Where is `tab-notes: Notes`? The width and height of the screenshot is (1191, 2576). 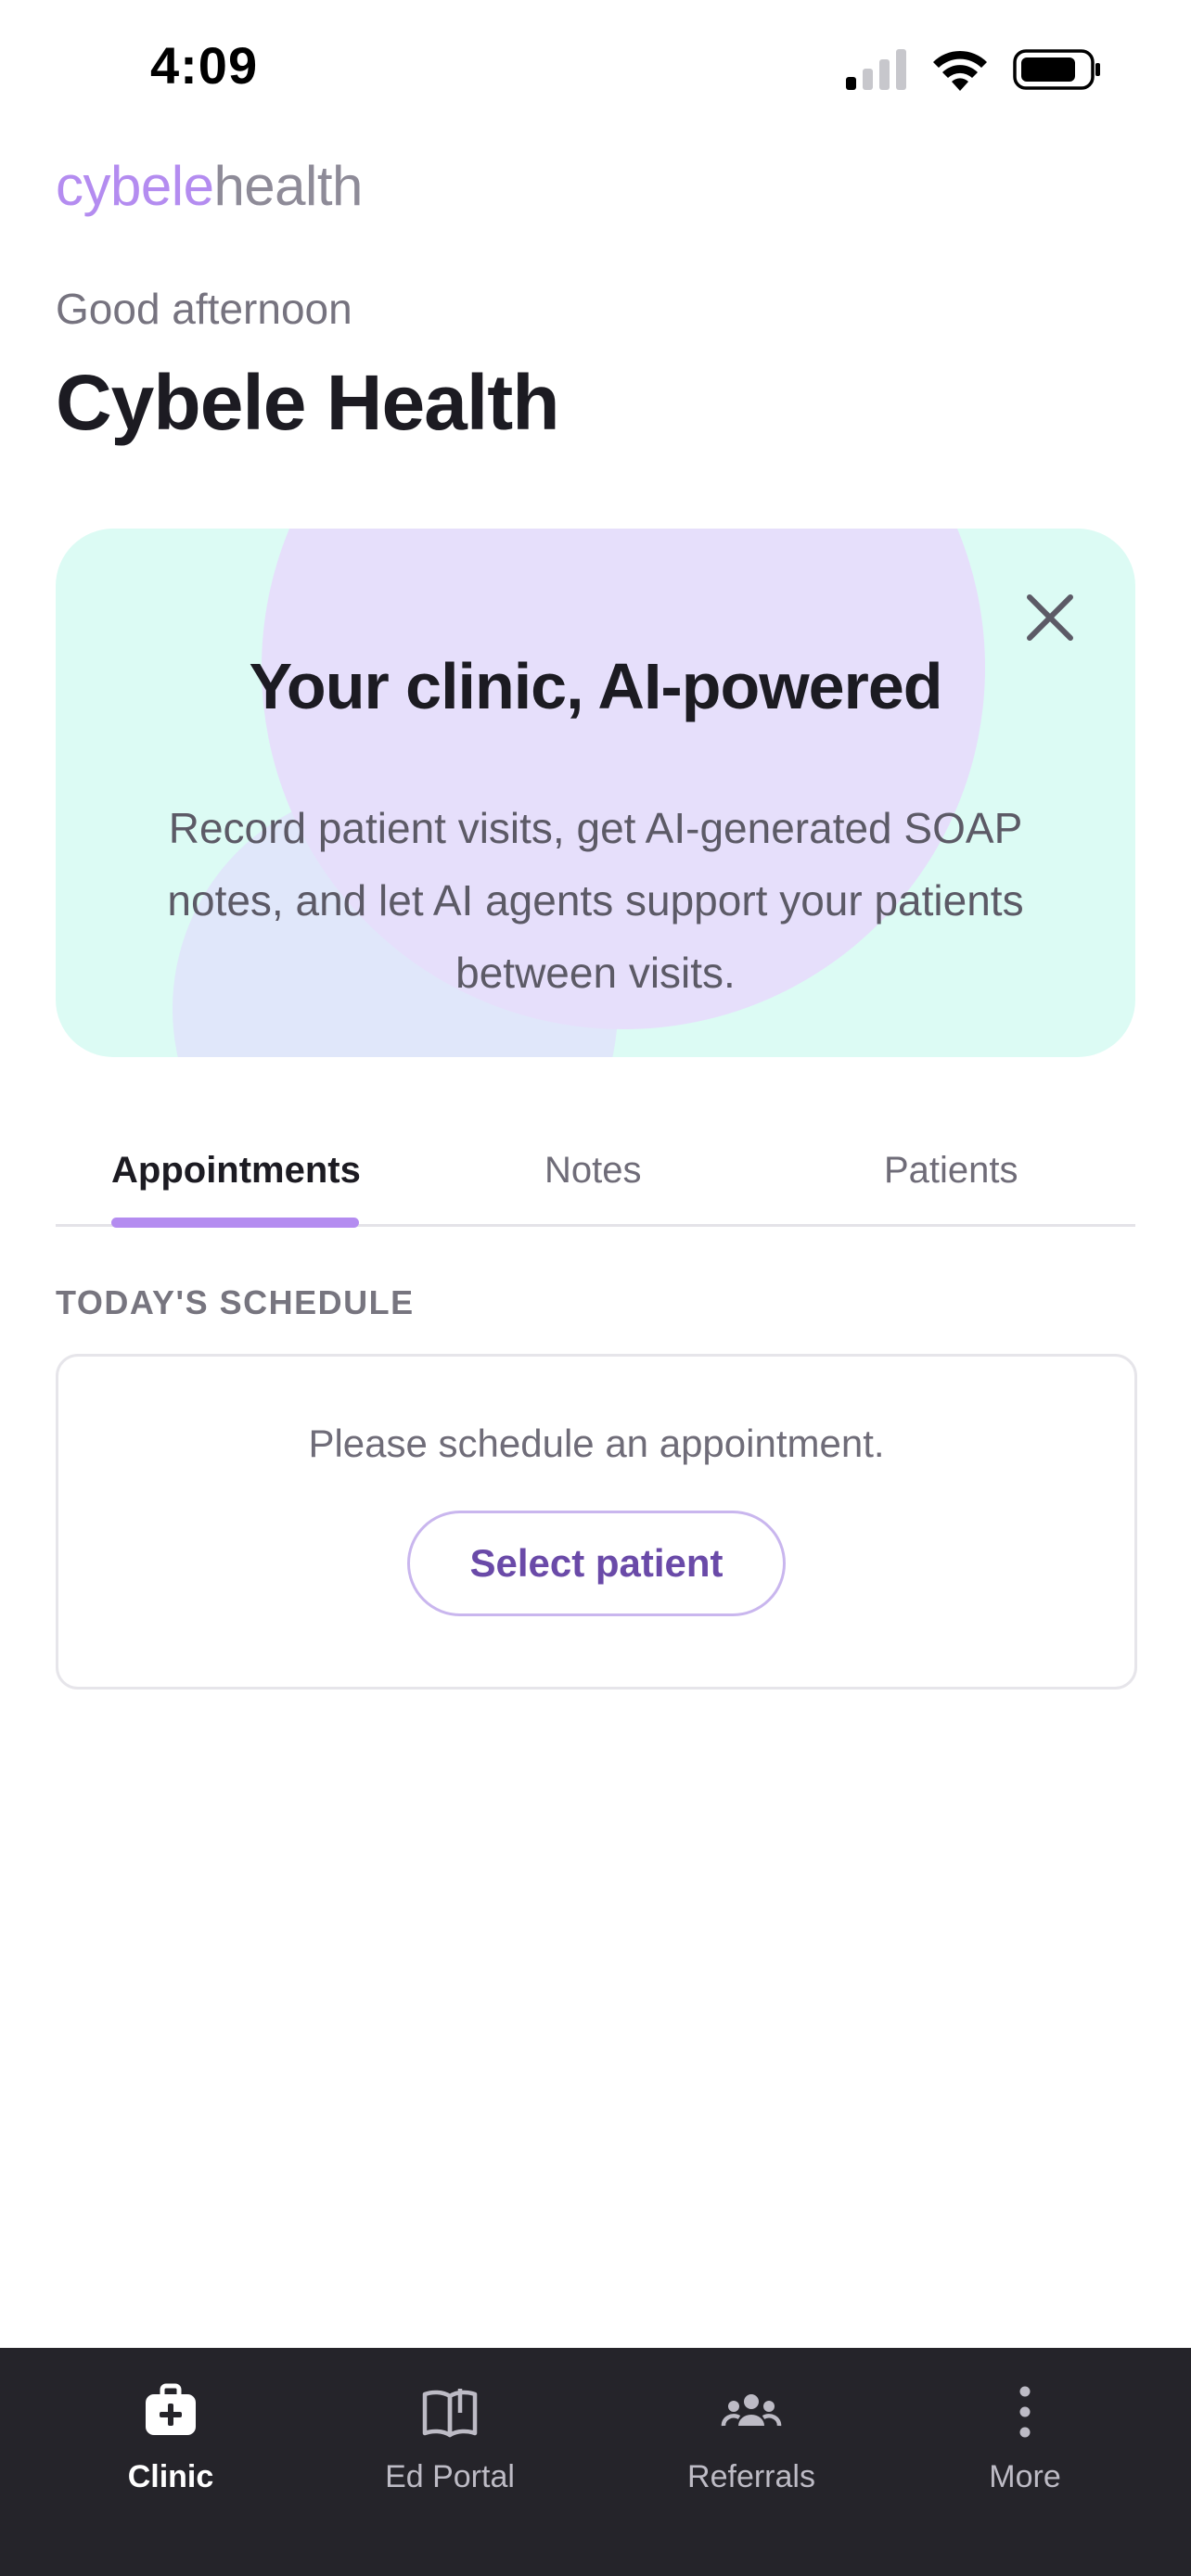
tab-notes: Notes is located at coordinates (593, 1171).